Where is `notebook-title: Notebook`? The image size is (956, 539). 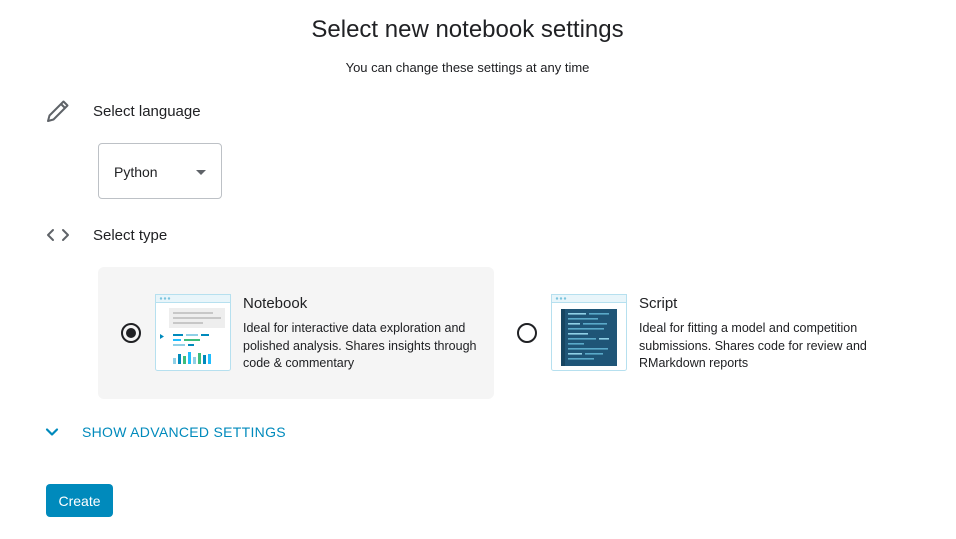
notebook-title: Notebook is located at coordinates (275, 303).